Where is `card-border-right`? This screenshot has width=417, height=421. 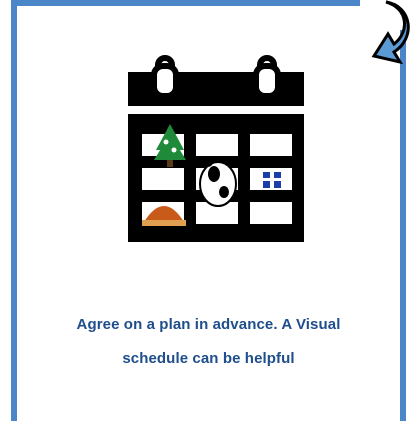
card-border-right is located at coordinates (403, 225).